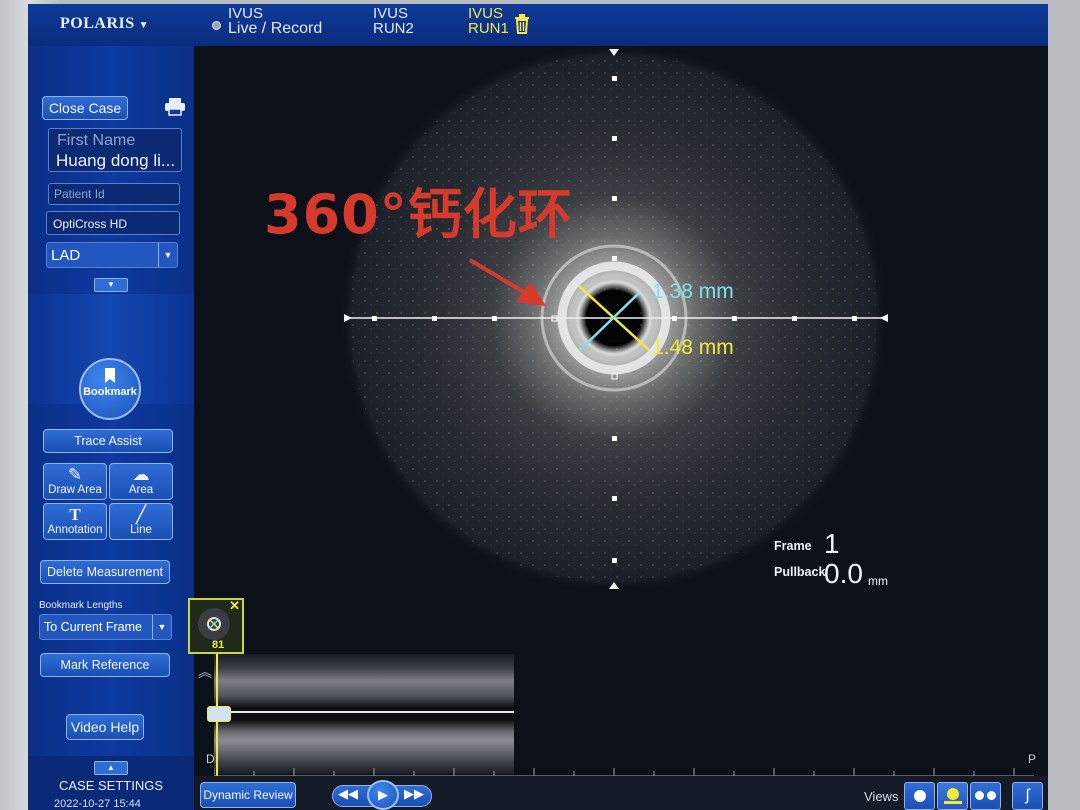 This screenshot has height=810, width=1080. Describe the element at coordinates (96, 140) in the screenshot. I see `first-name-placeholder: First Name` at that location.